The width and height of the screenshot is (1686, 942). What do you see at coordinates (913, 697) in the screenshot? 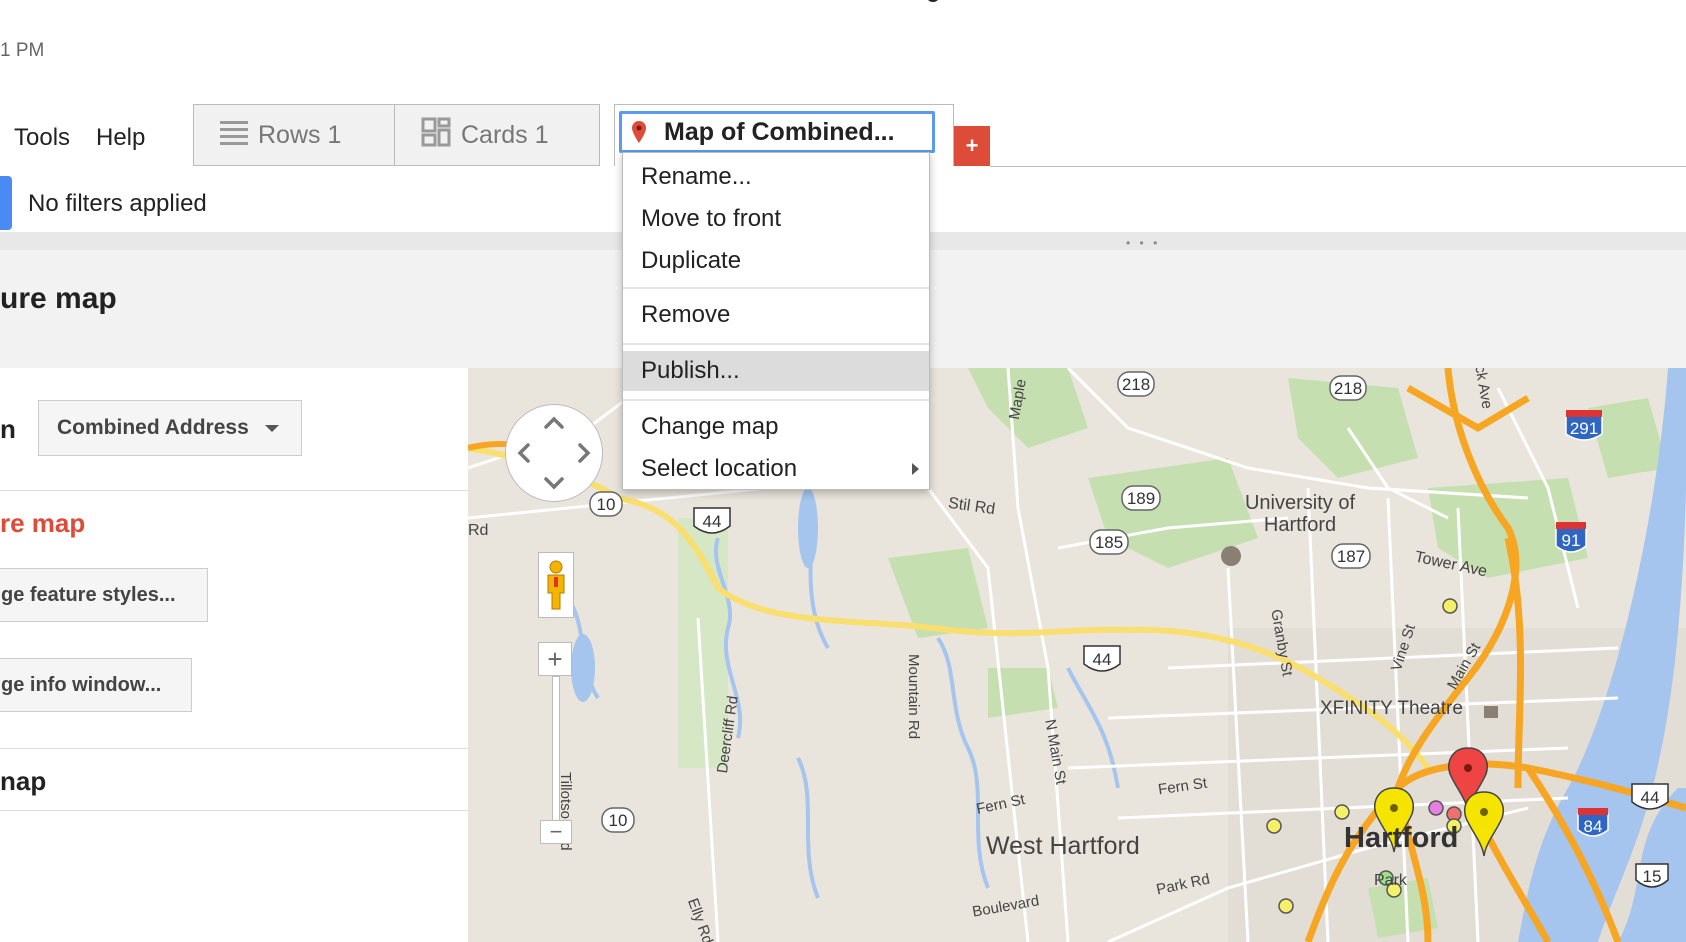
I see `street-label: Mountain Rd` at bounding box center [913, 697].